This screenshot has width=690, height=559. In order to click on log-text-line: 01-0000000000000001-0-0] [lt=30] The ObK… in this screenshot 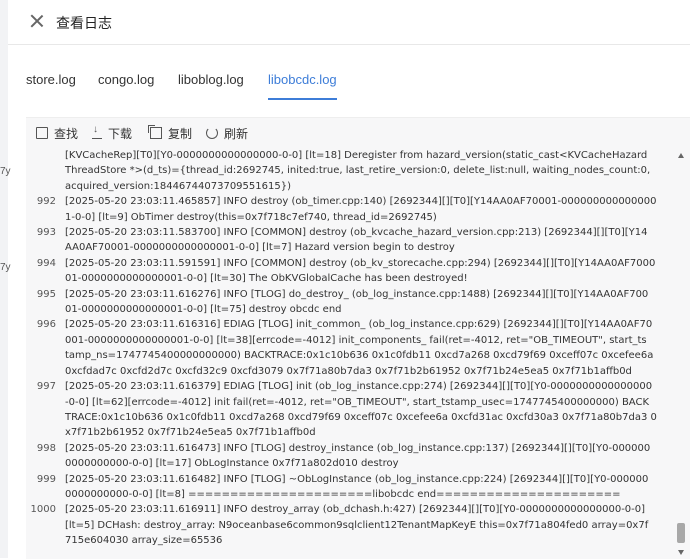, I will do `click(266, 279)`.